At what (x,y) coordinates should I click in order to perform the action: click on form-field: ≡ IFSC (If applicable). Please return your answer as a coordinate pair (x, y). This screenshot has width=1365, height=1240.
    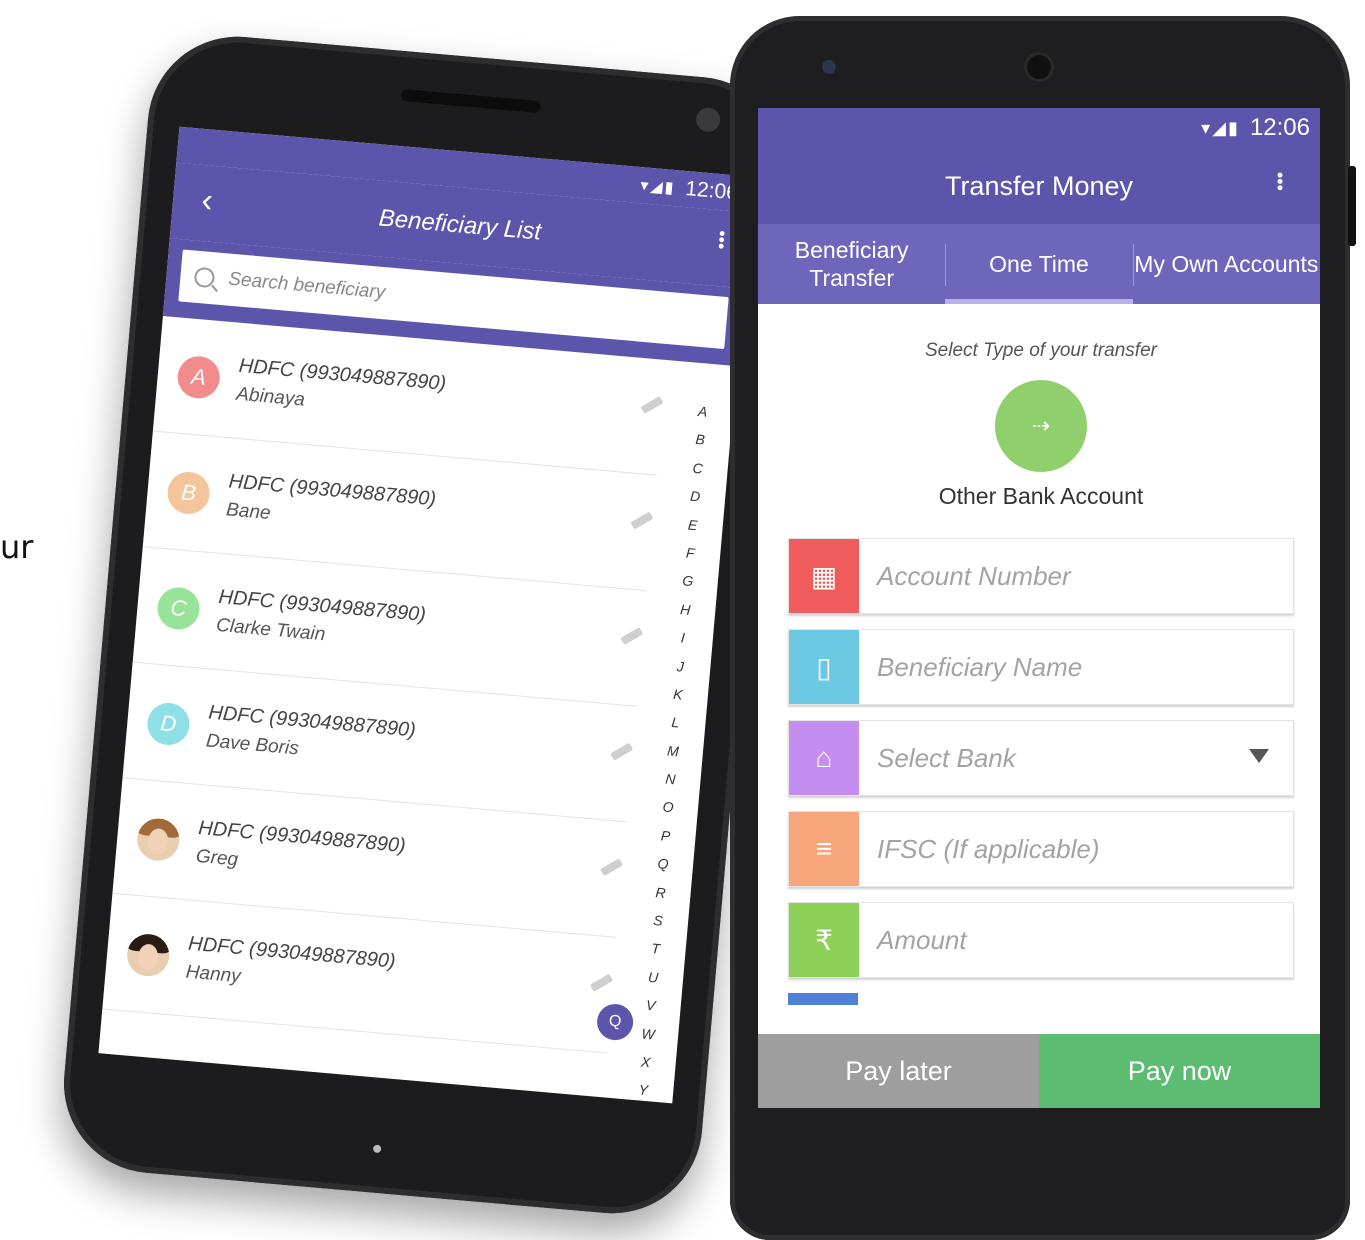
    Looking at the image, I should click on (1041, 849).